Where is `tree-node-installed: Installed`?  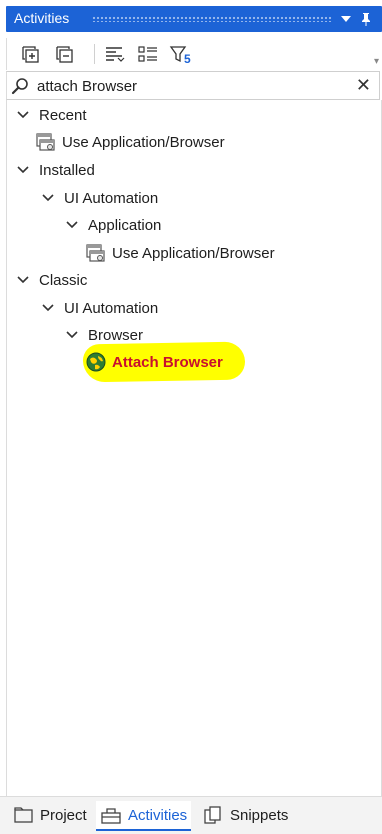
tree-node-installed: Installed is located at coordinates (56, 170).